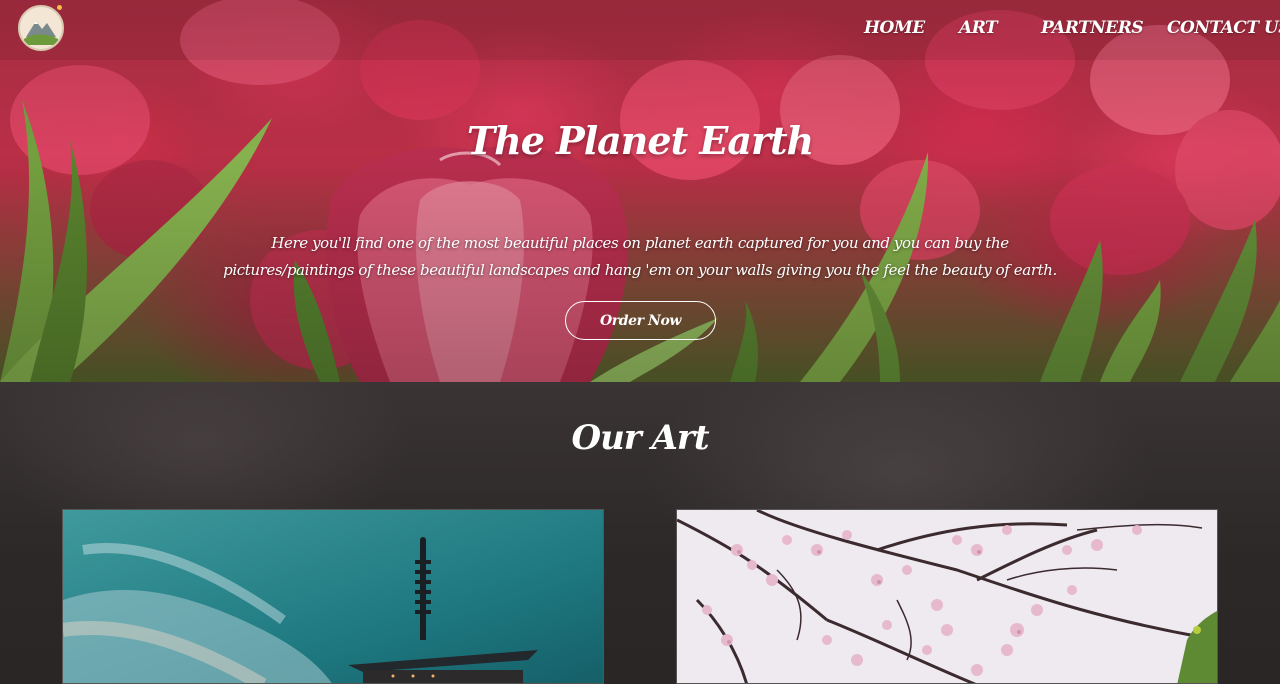  What do you see at coordinates (640, 320) in the screenshot?
I see `order-now-button: Order Now` at bounding box center [640, 320].